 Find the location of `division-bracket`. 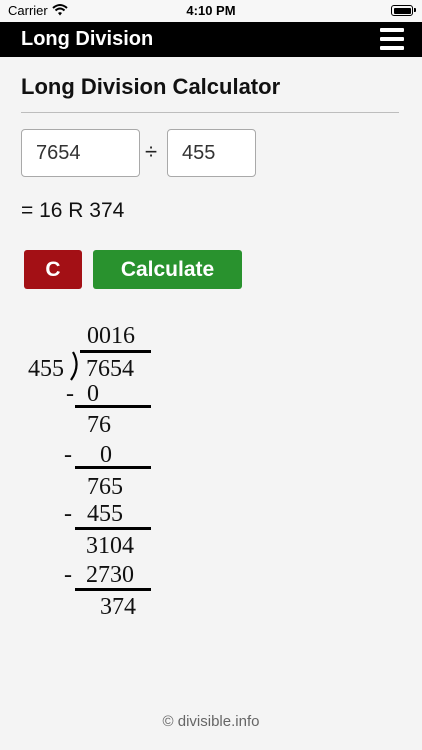

division-bracket is located at coordinates (74, 366).